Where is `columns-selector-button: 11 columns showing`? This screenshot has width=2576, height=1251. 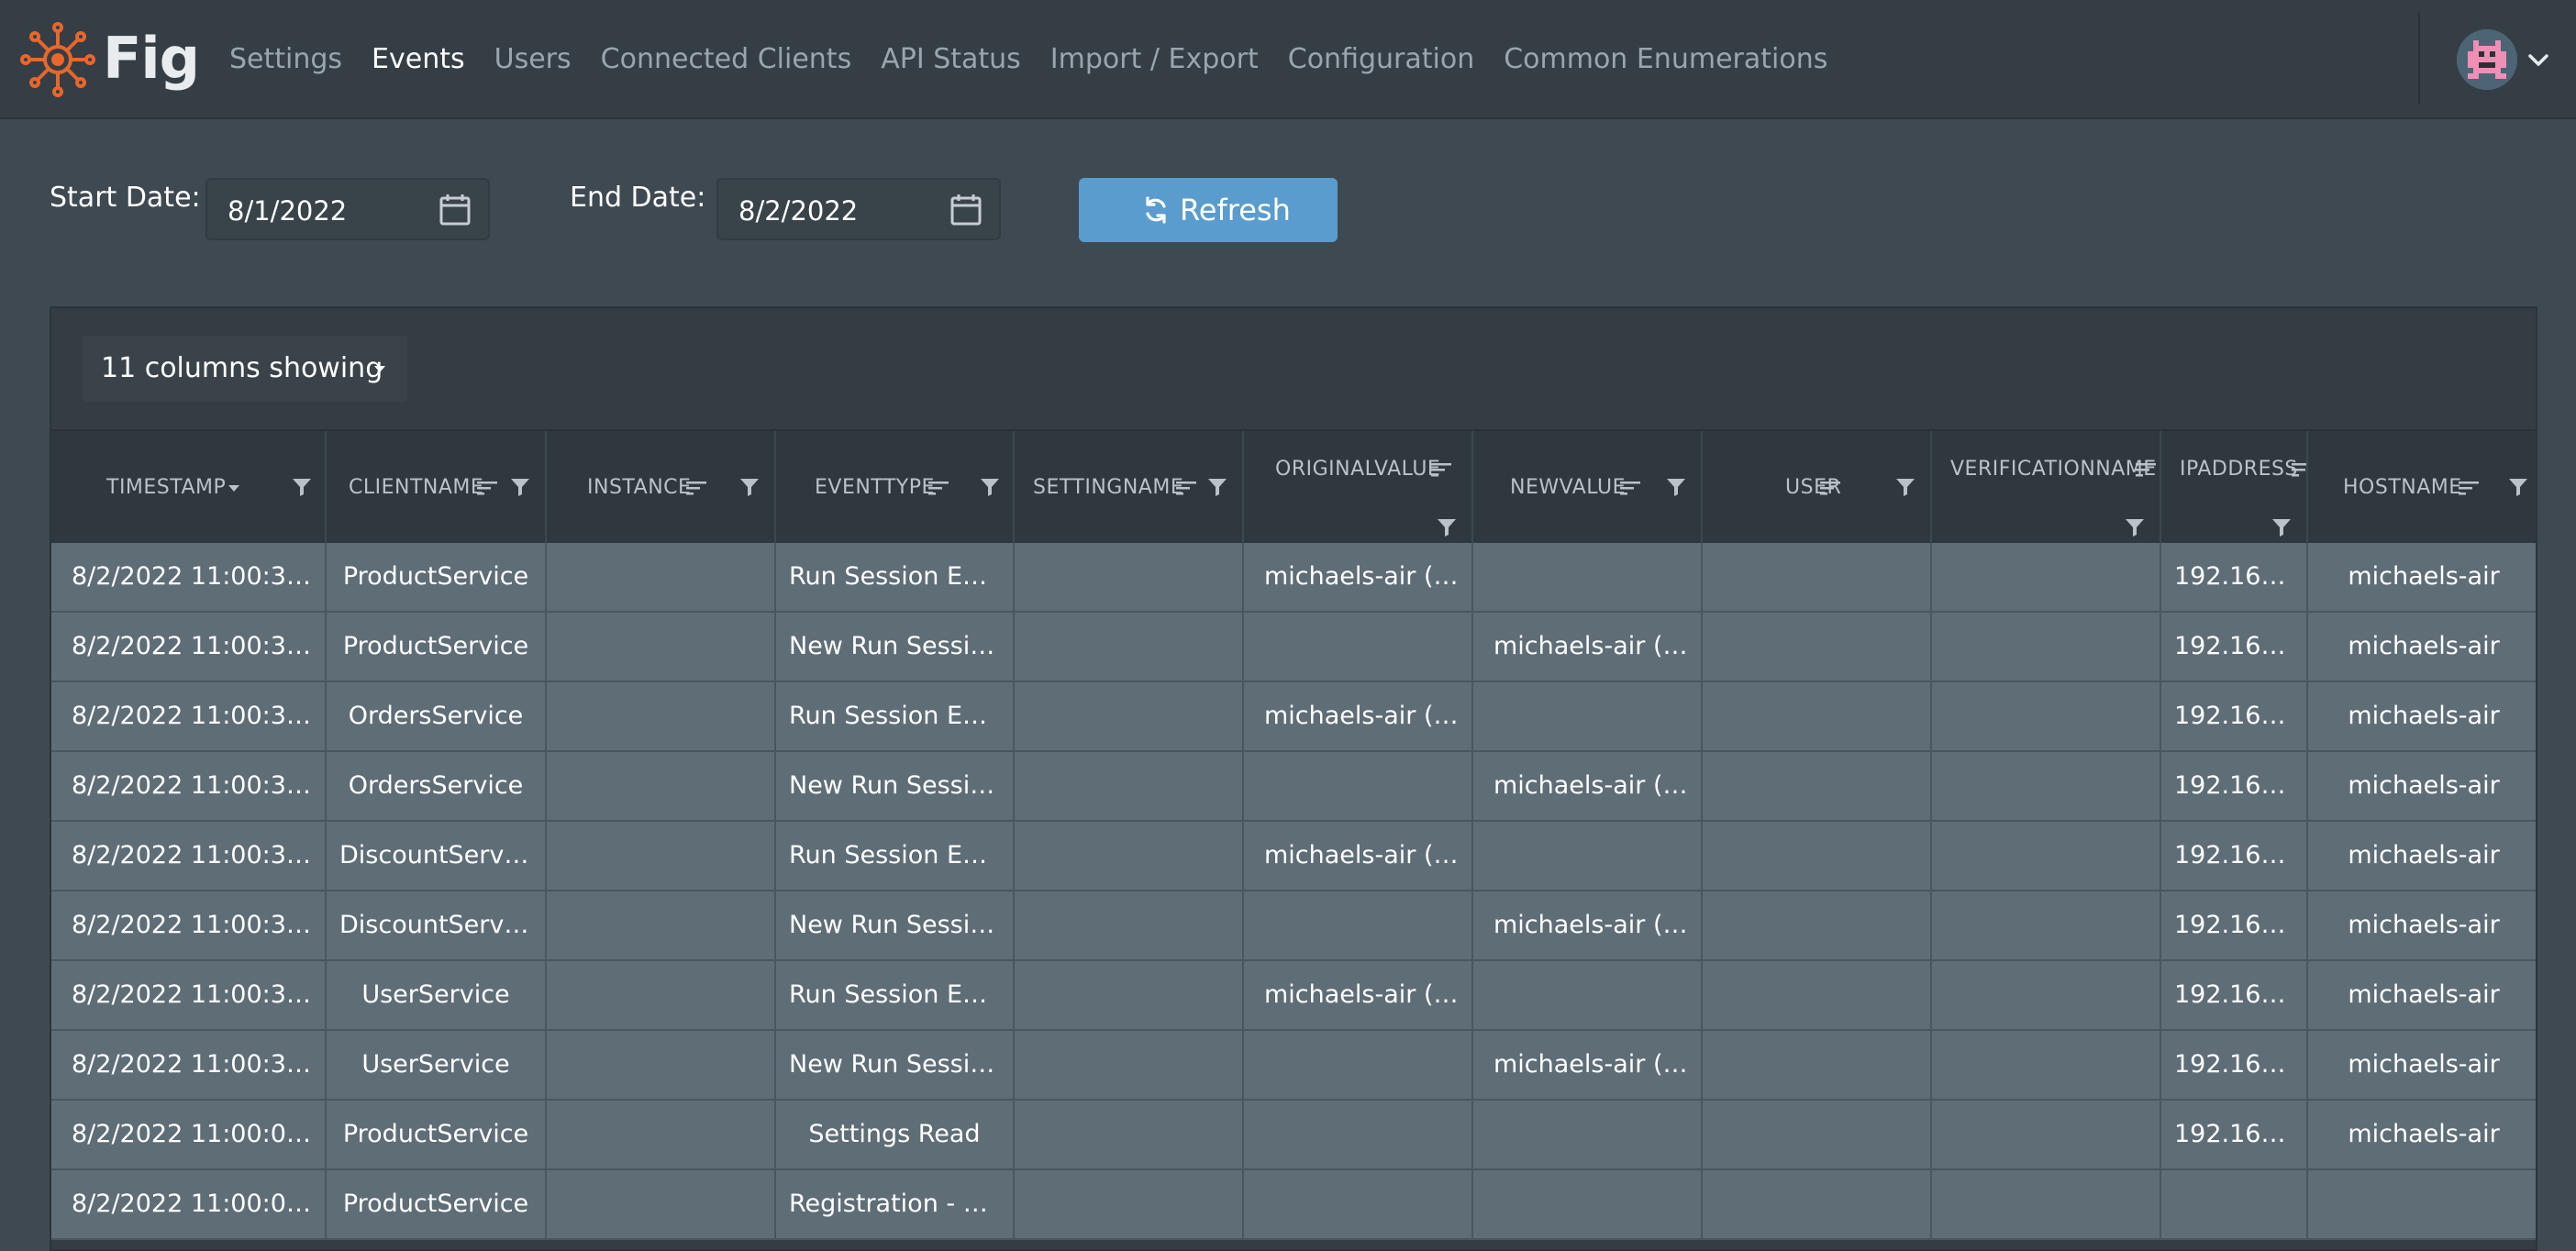
columns-selector-button: 11 columns showing is located at coordinates (245, 369).